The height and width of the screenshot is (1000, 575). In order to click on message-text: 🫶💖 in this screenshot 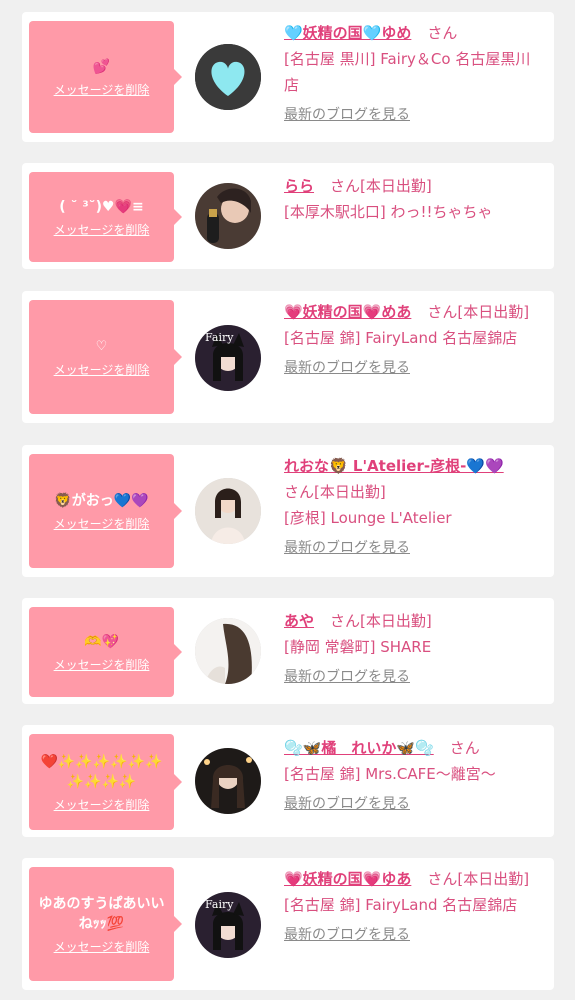, I will do `click(101, 641)`.